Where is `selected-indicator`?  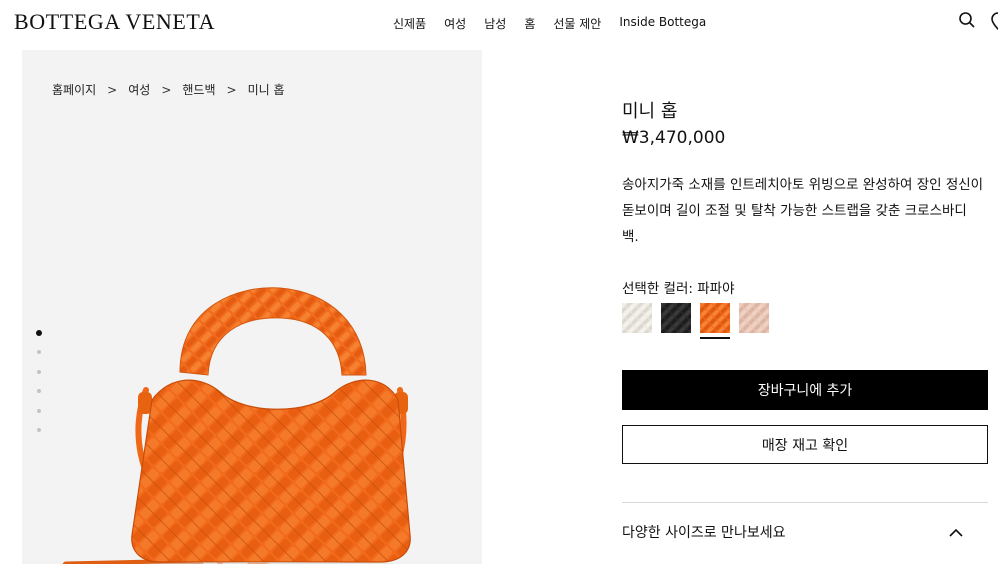
selected-indicator is located at coordinates (715, 338).